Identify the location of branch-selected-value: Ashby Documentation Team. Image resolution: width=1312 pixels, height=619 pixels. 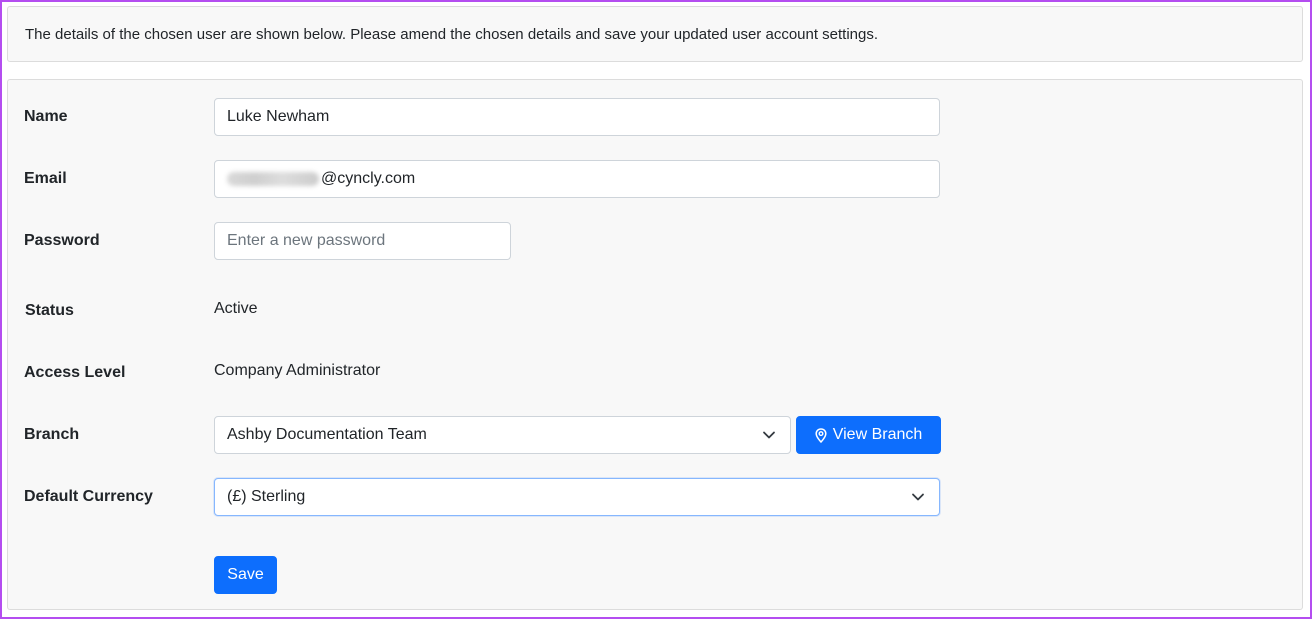
(327, 434).